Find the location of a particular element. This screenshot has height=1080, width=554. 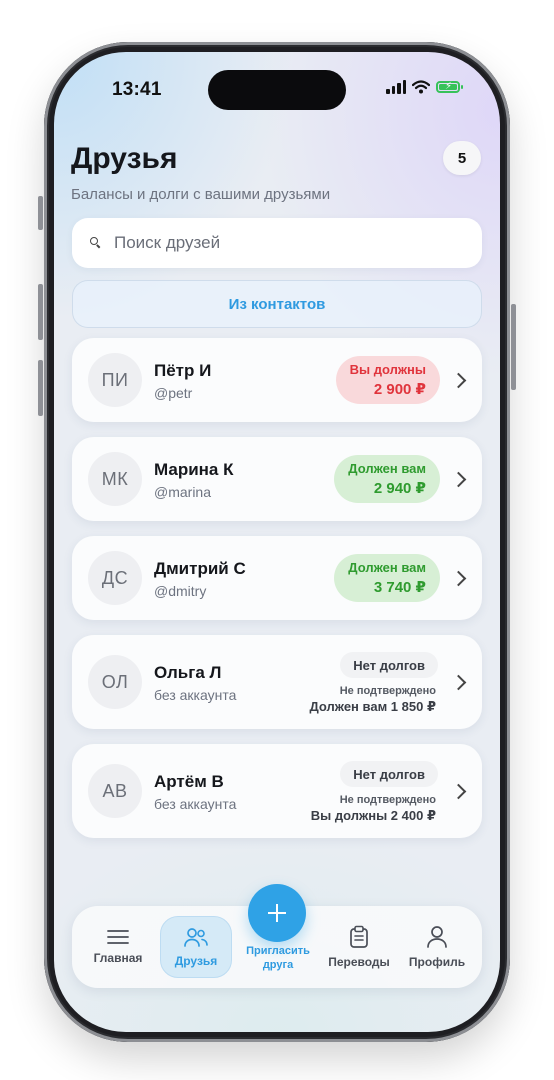

search-icon is located at coordinates (96, 243).